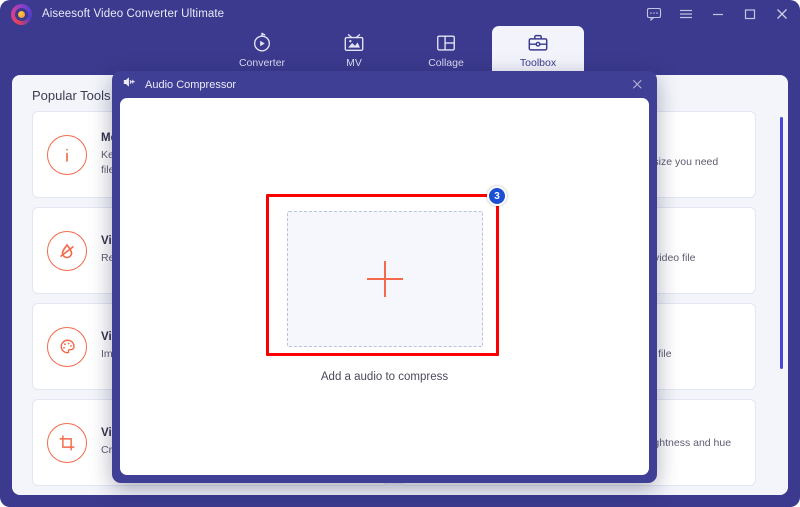 This screenshot has height=507, width=800. I want to click on tab-mv-label: MV, so click(354, 63).